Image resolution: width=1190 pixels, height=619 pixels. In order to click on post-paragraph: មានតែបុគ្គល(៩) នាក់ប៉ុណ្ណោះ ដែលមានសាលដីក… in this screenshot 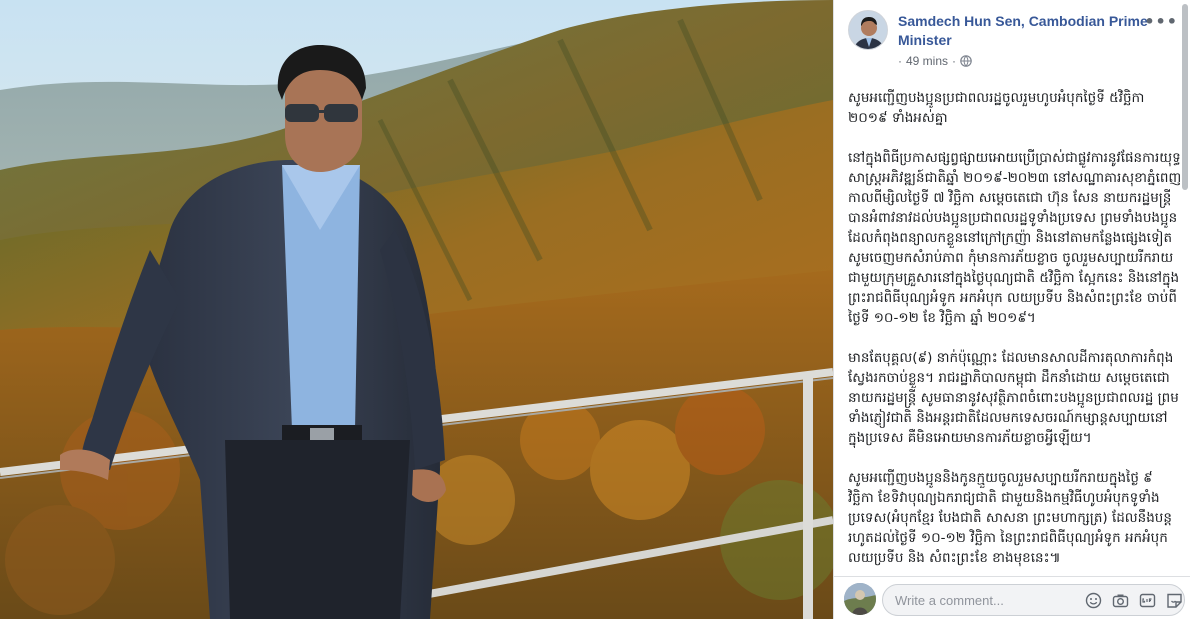, I will do `click(1013, 398)`.